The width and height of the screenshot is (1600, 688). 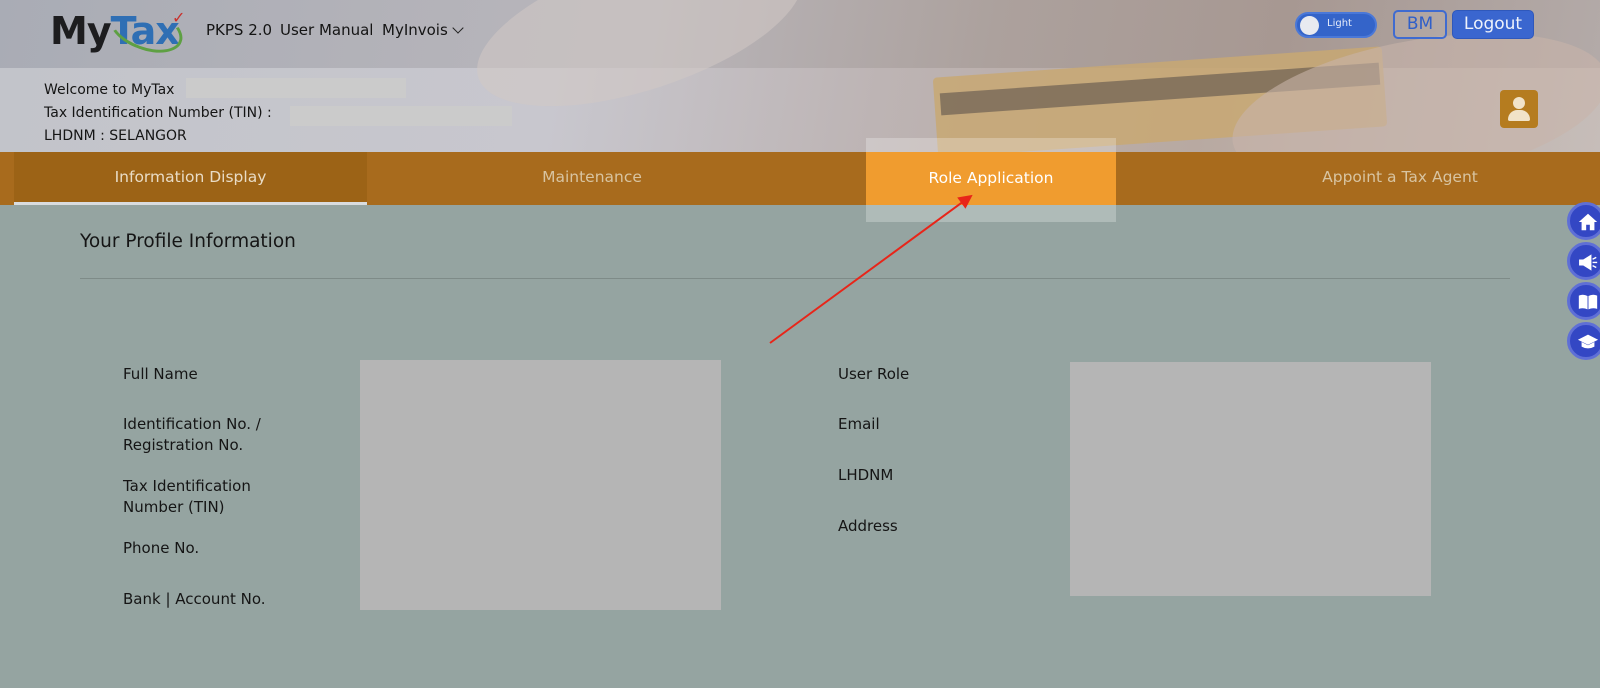 I want to click on label-tin-line2: Number (TIN), so click(x=174, y=507).